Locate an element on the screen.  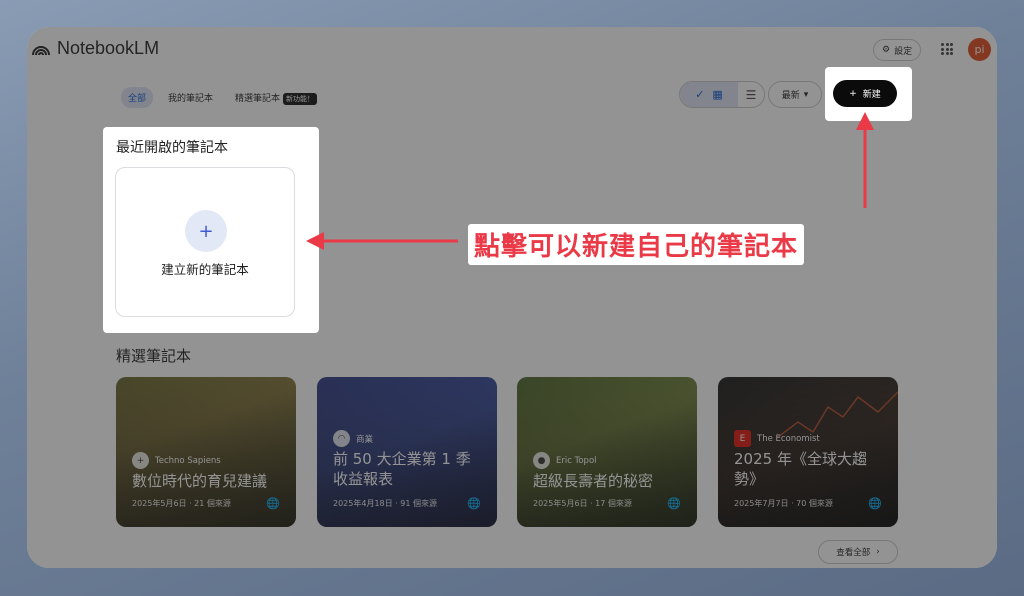
view-toggle: ✓ ▦ ☰ is located at coordinates (722, 94).